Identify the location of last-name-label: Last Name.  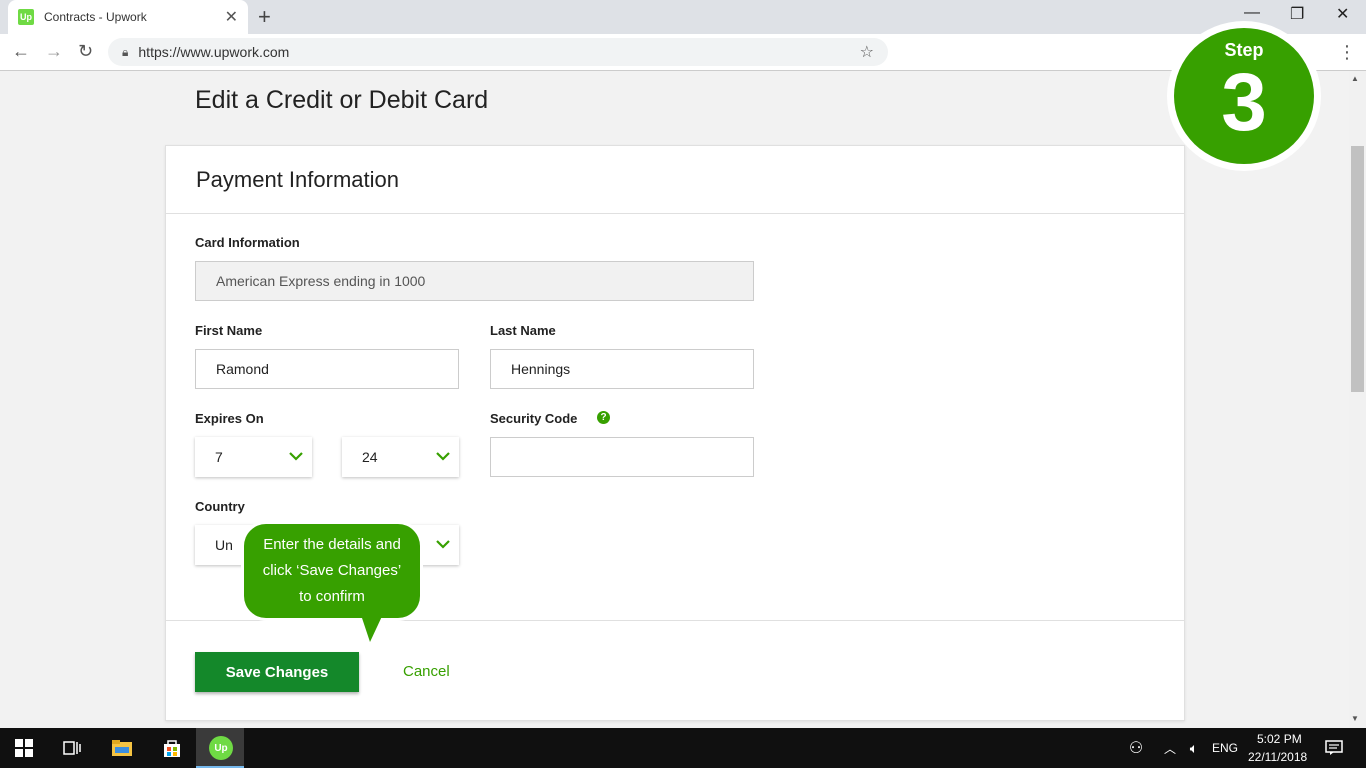
(523, 330).